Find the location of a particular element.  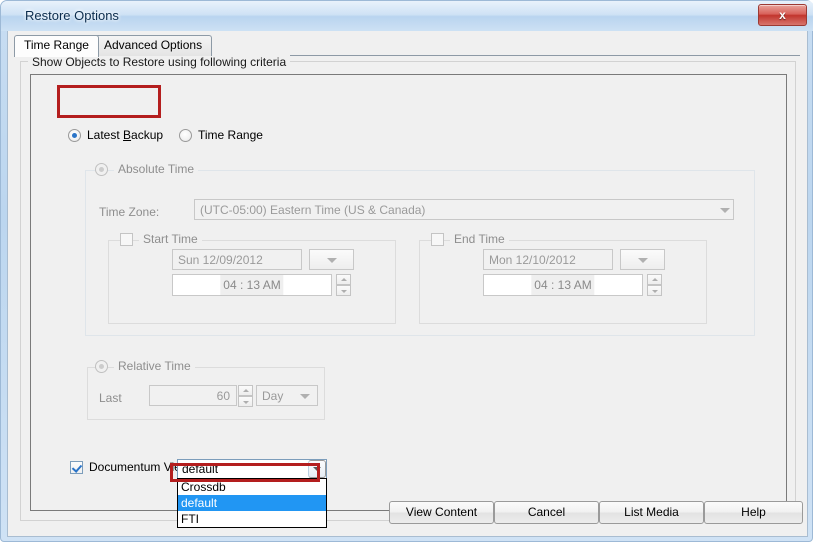

end-date-field: Mon 12/10/2012 is located at coordinates (548, 259).